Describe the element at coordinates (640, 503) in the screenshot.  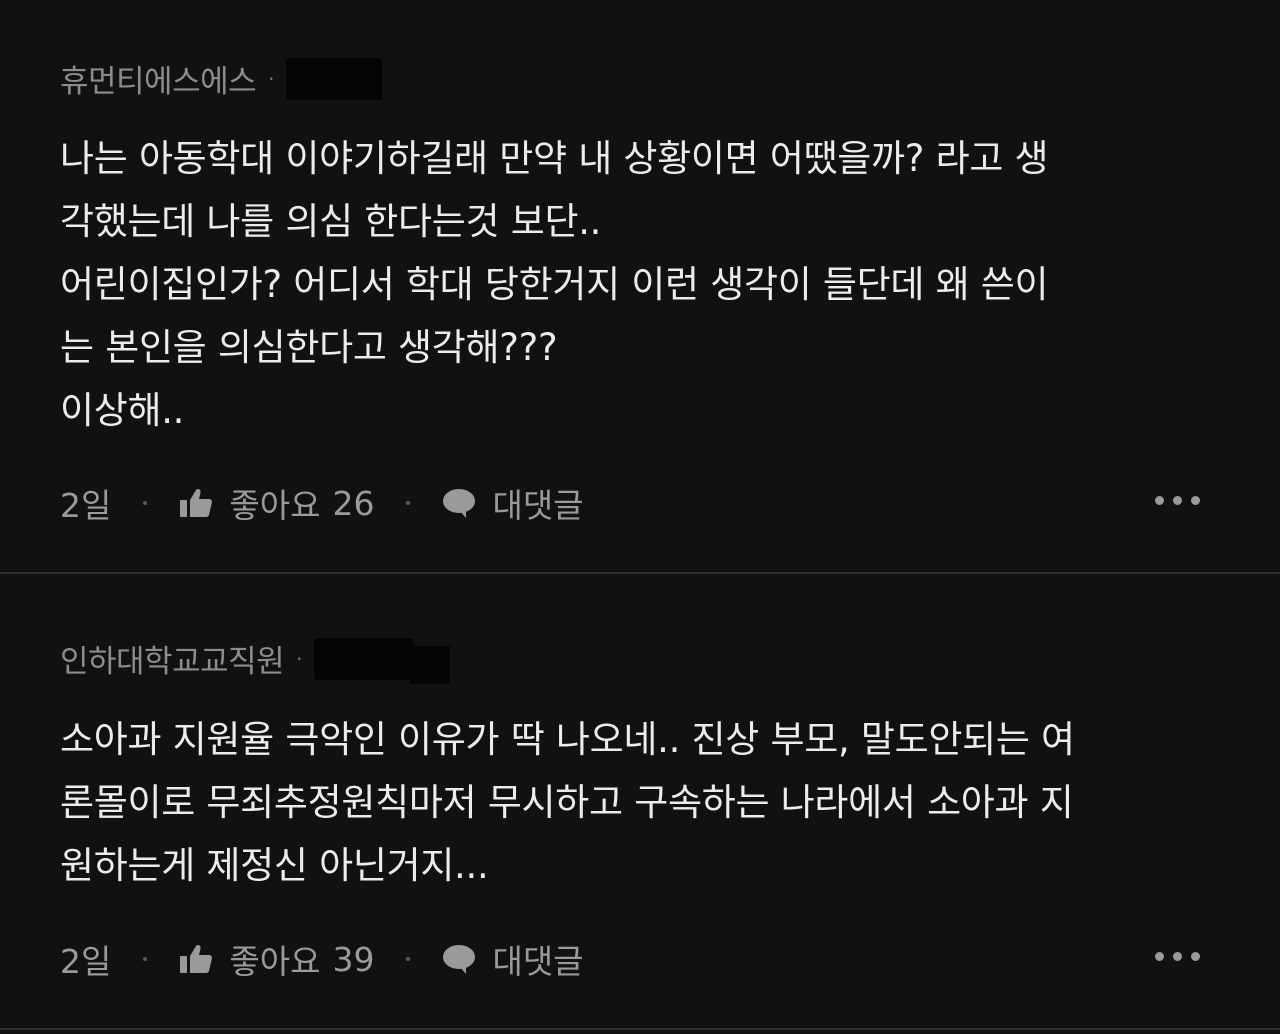
I see `comment-actions: 2일 좋아요 26 대댓글` at that location.